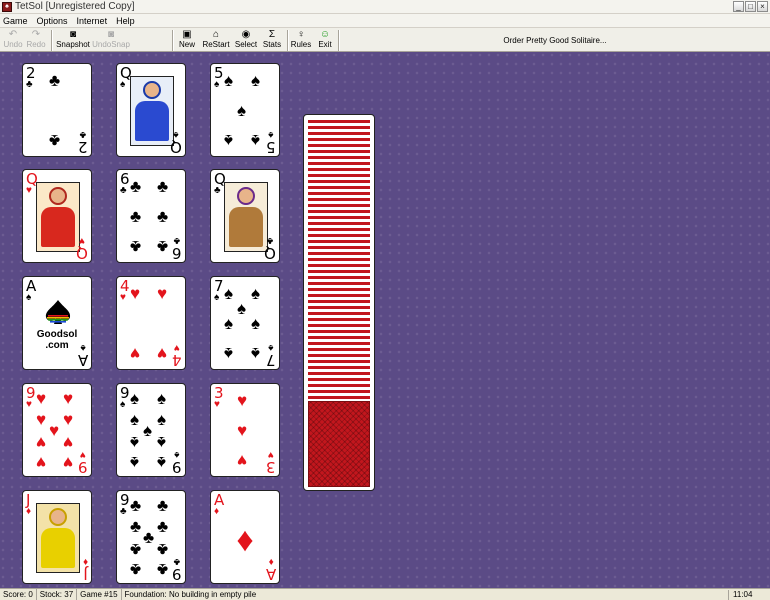 The width and height of the screenshot is (770, 600). I want to click on undo-button: ↶ Undo, so click(13, 40).